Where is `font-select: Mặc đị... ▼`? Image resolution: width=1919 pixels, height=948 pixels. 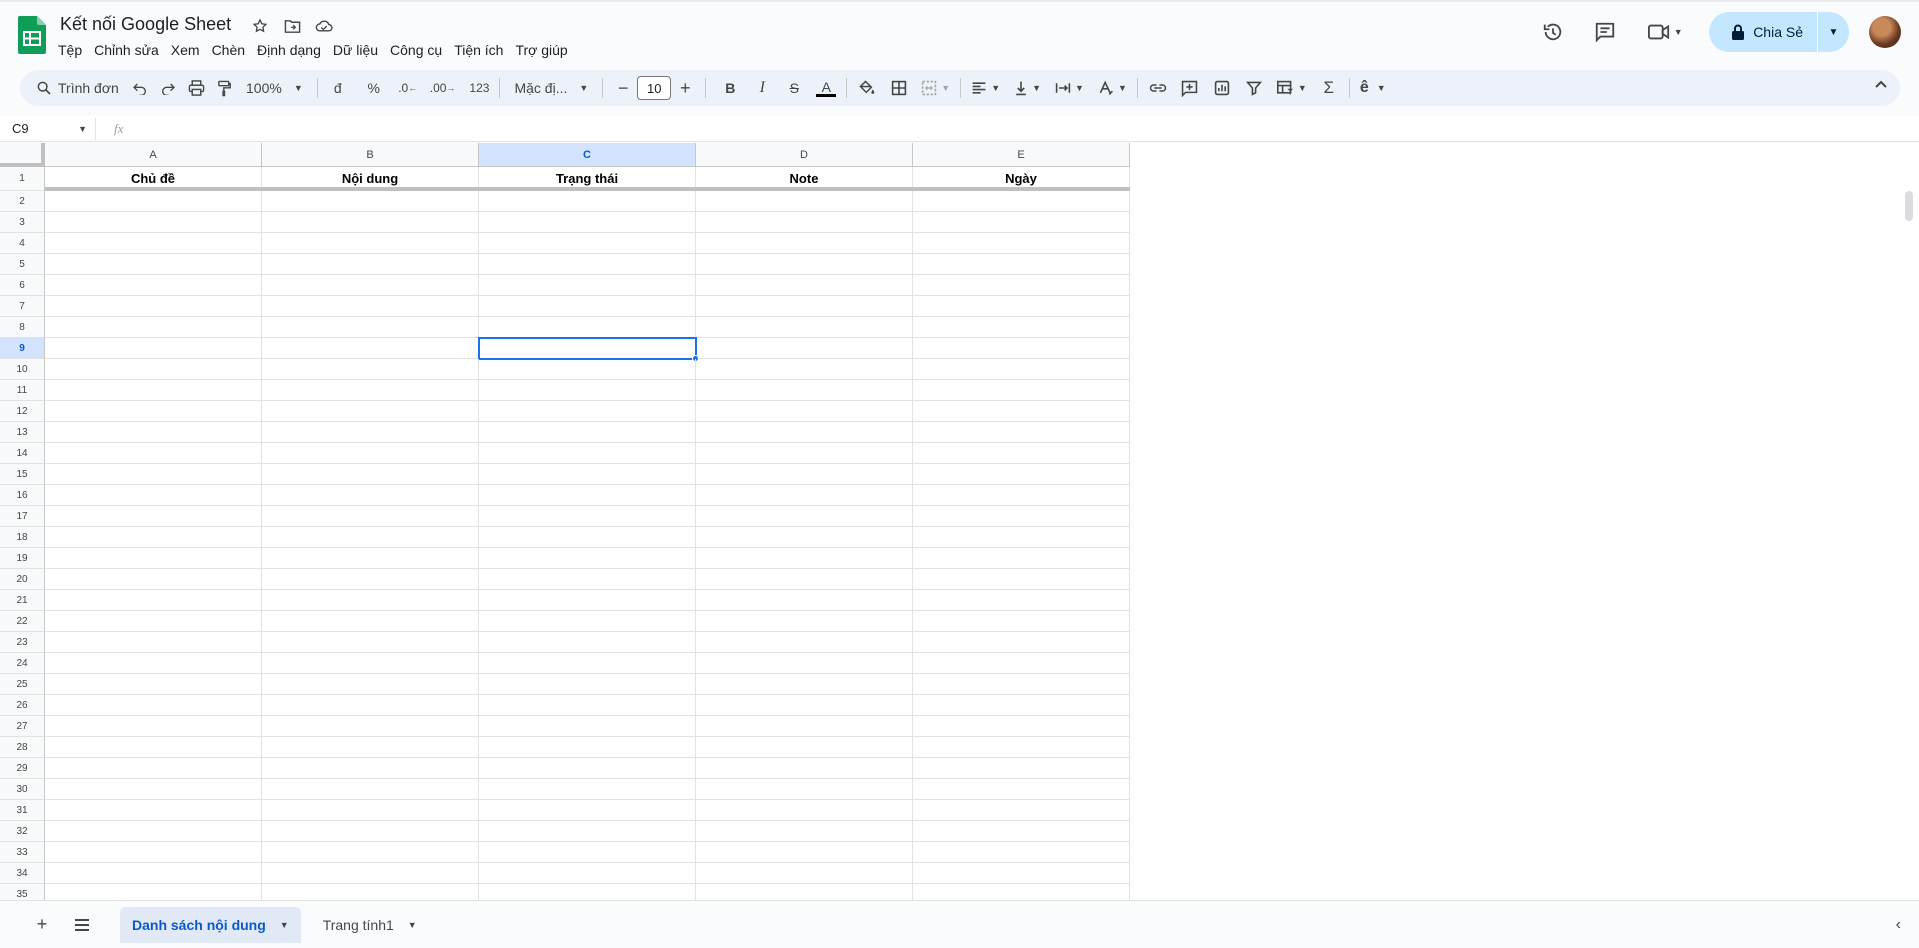
font-select: Mặc đị... ▼ is located at coordinates (551, 88).